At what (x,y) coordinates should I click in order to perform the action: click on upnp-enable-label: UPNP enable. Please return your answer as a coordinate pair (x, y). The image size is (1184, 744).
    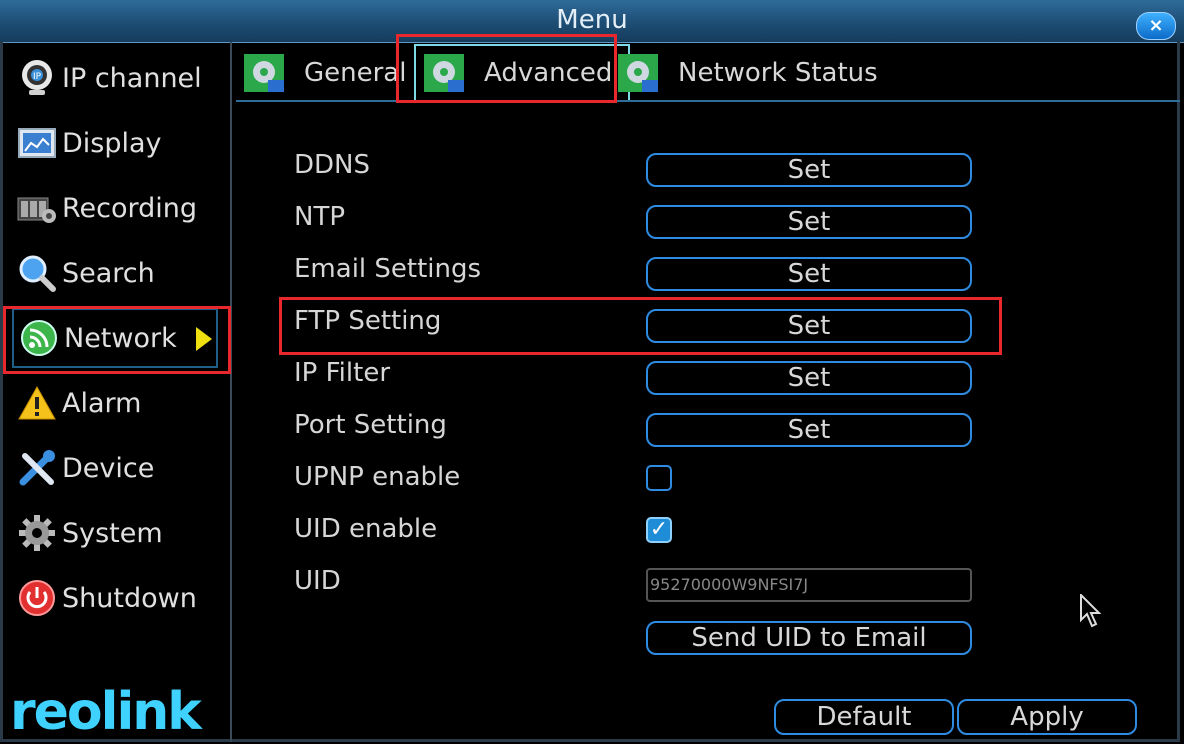
    Looking at the image, I should click on (377, 477).